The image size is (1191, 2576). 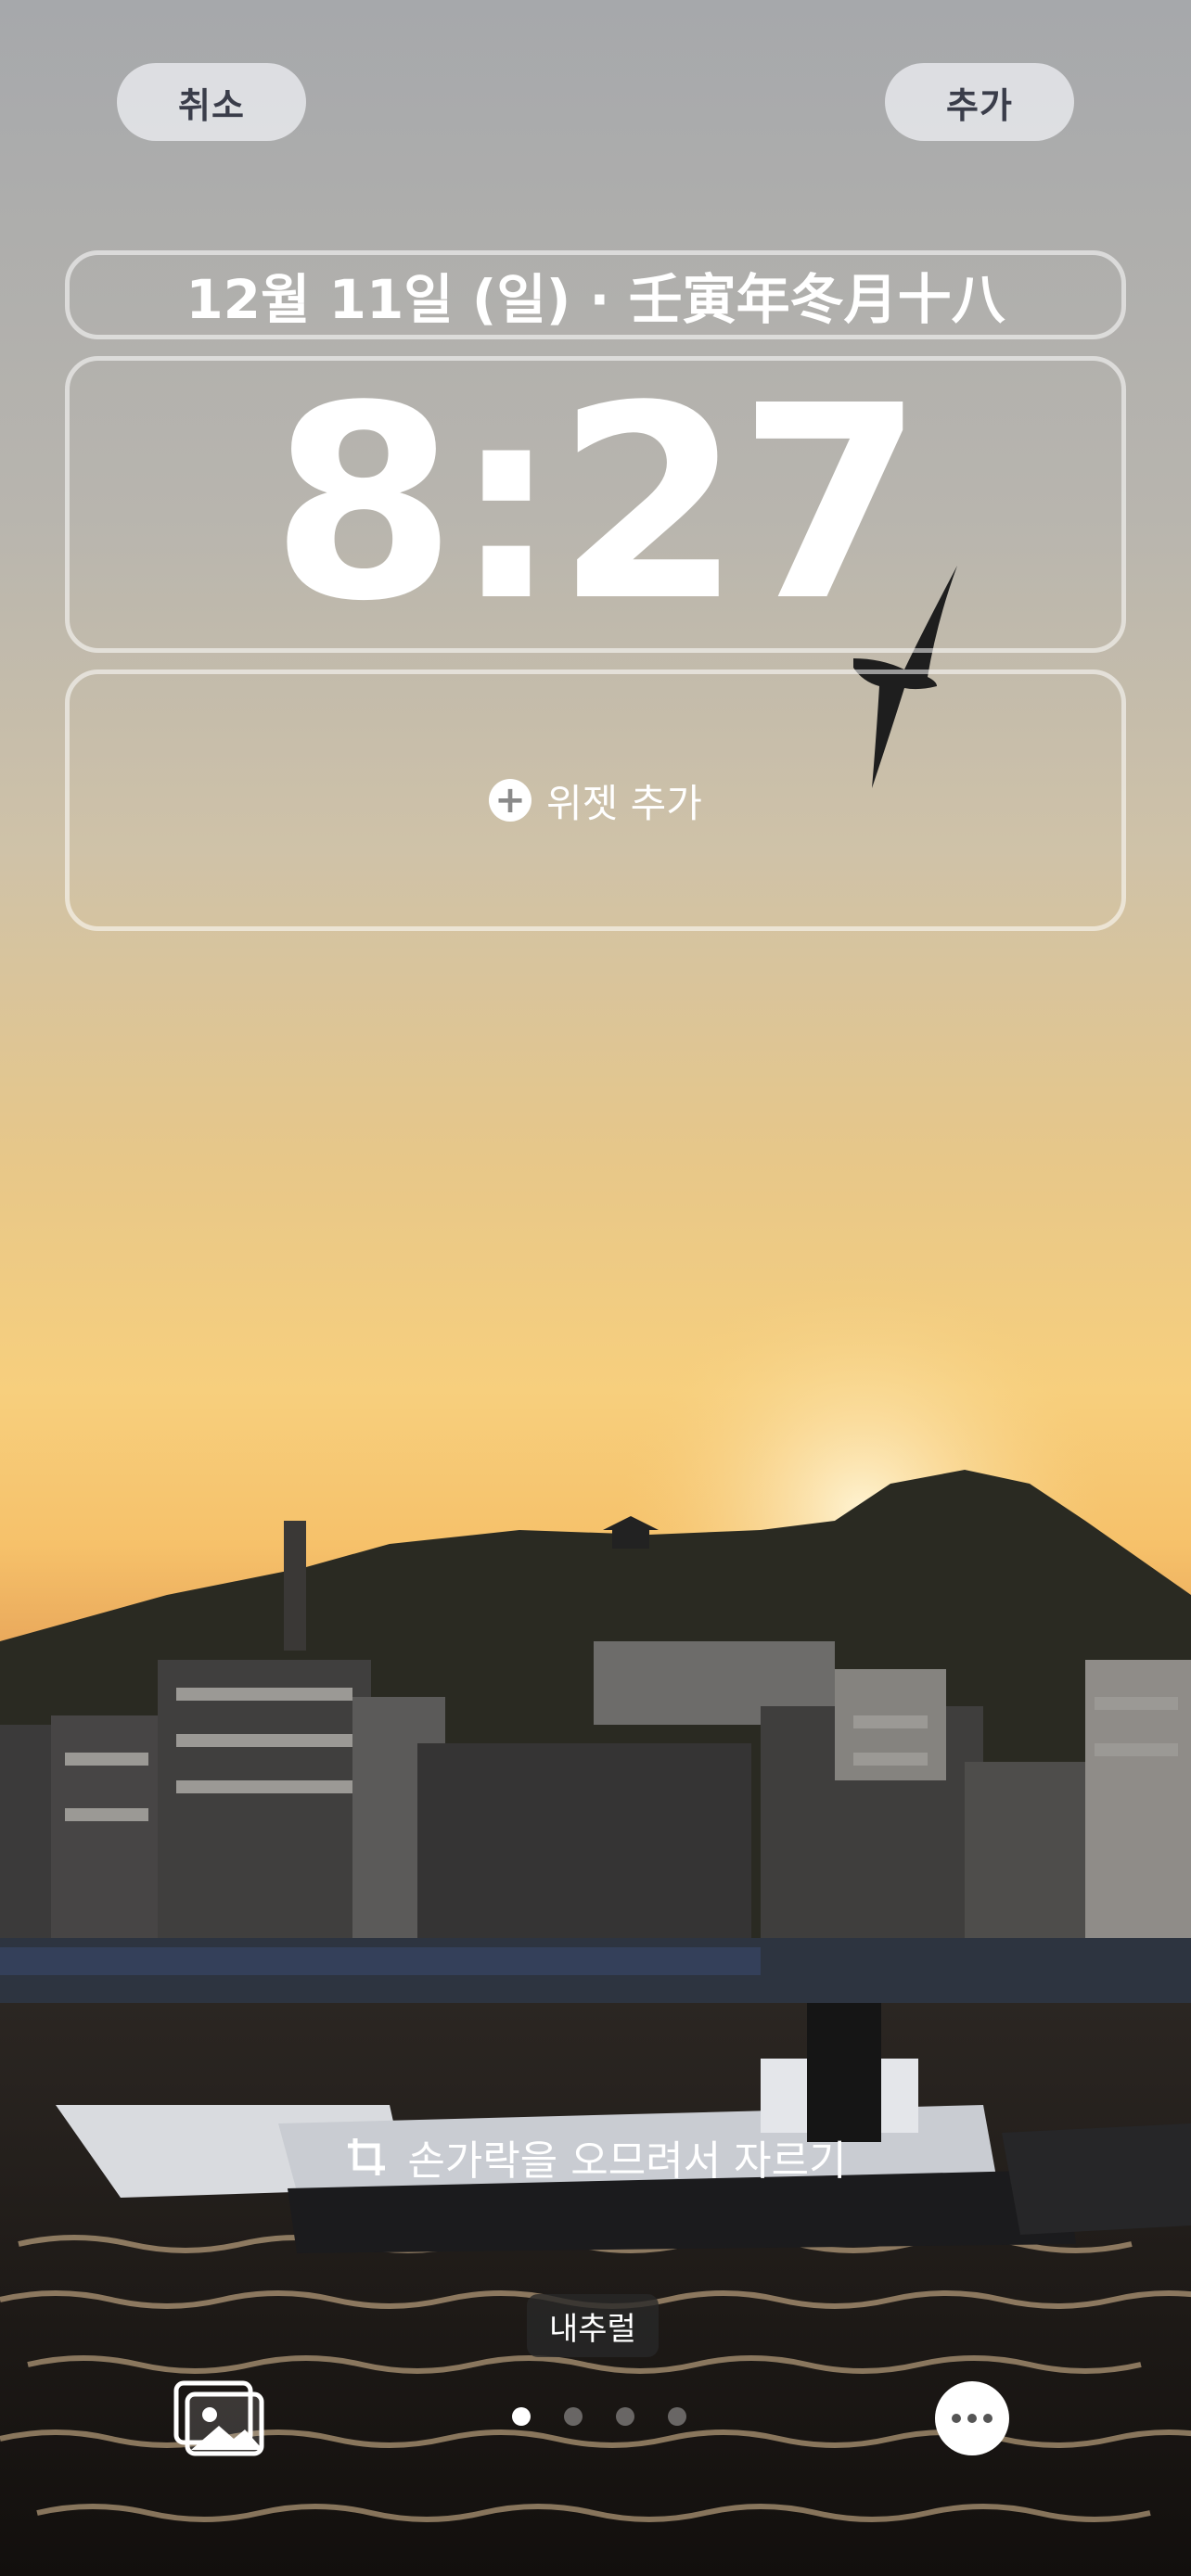 I want to click on cancel-button: 취소, so click(x=211, y=102).